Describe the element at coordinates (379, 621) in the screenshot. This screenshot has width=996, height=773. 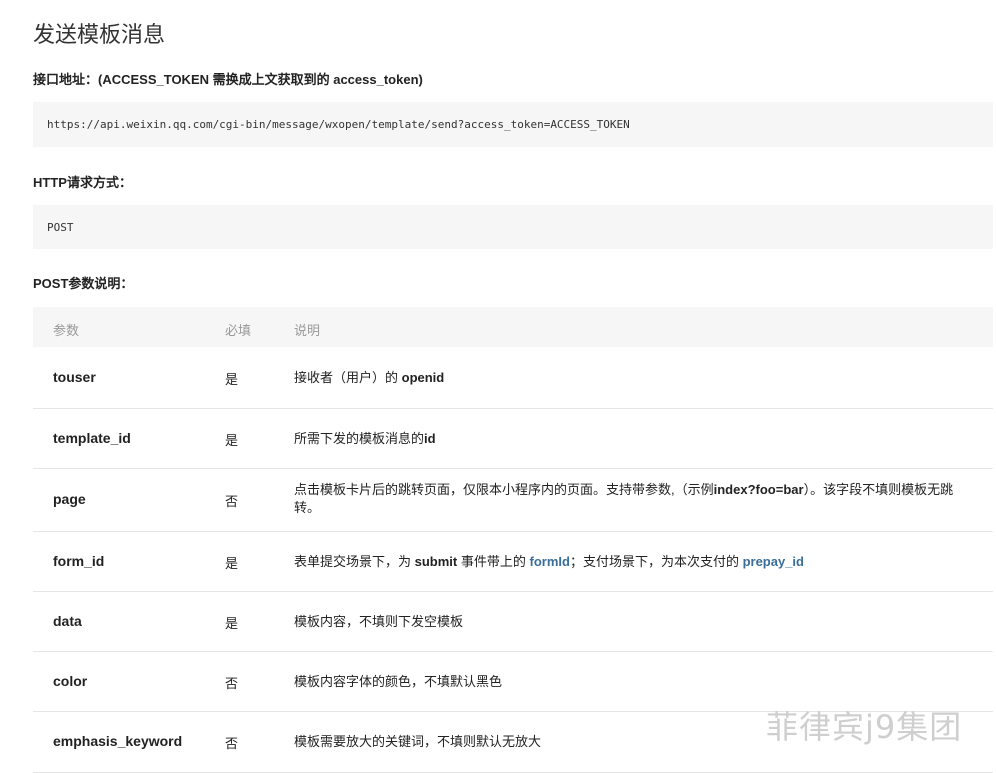
I see `description-segment: 模板内容，不填则下发空模板` at that location.